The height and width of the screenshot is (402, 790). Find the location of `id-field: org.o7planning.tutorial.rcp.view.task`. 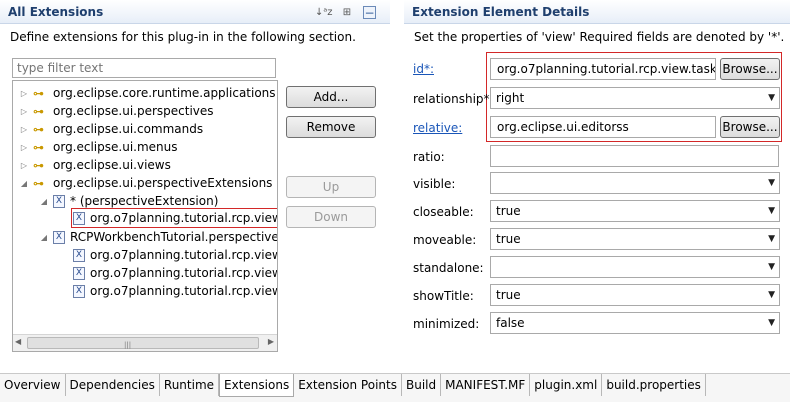

id-field: org.o7planning.tutorial.rcp.view.task is located at coordinates (603, 69).